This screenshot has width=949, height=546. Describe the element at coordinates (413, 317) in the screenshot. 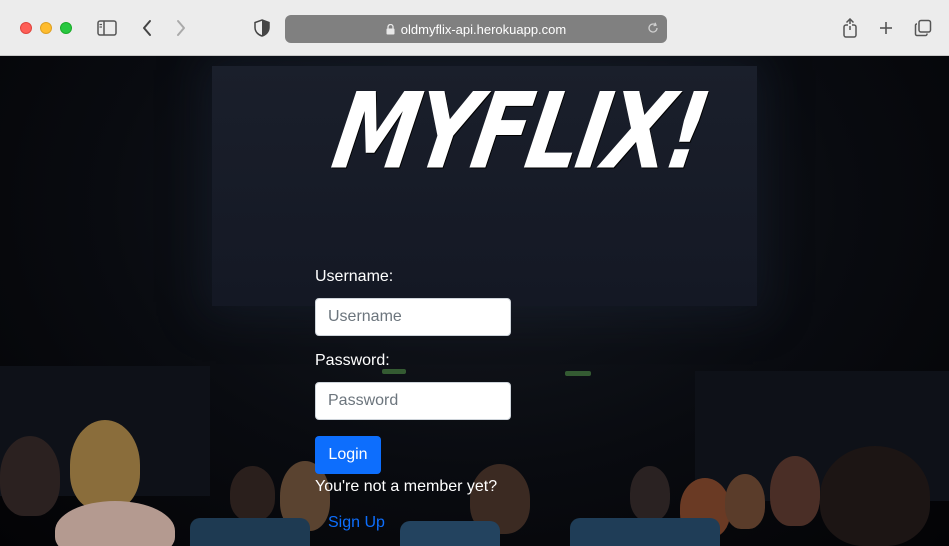

I see `username-input` at that location.